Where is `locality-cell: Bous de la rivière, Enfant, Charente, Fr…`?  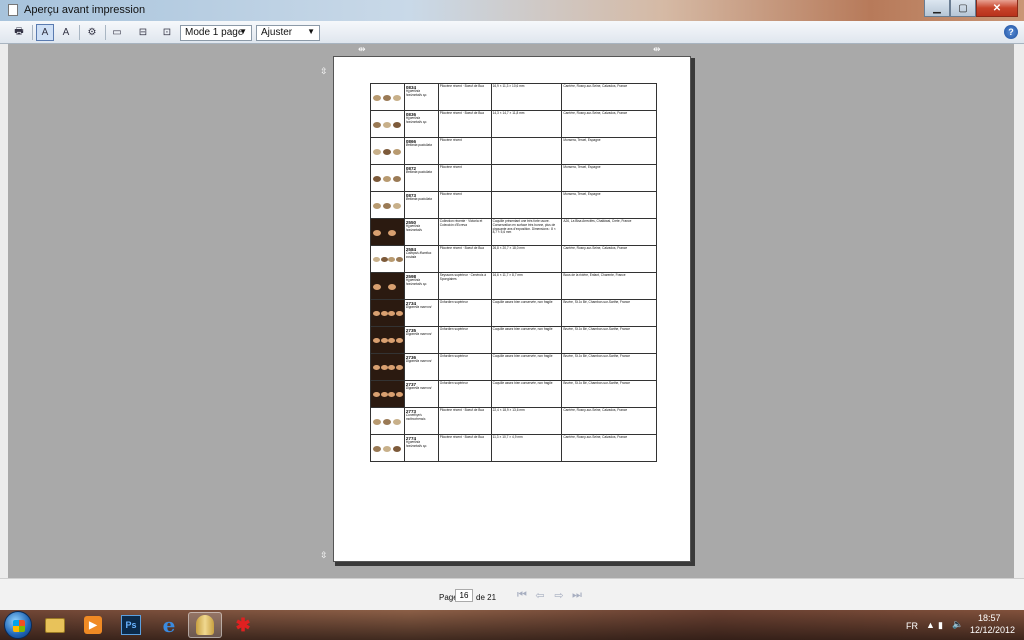 locality-cell: Bous de la rivière, Enfant, Charente, Fr… is located at coordinates (609, 286).